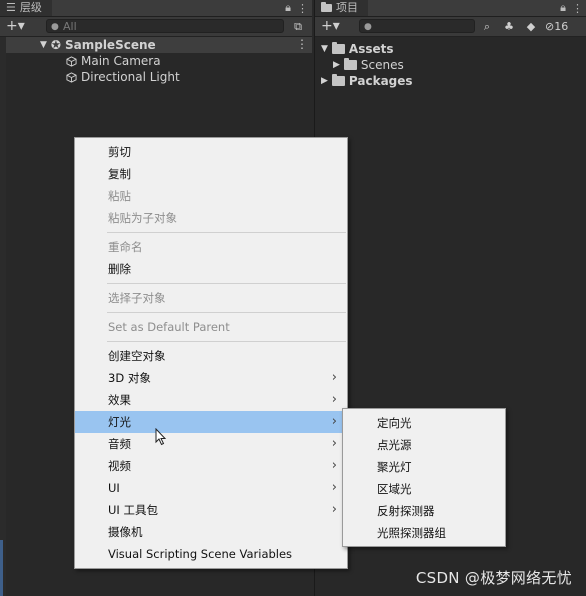 Image resolution: width=586 pixels, height=596 pixels. What do you see at coordinates (211, 152) in the screenshot?
I see `menu-item-cut: 剪切` at bounding box center [211, 152].